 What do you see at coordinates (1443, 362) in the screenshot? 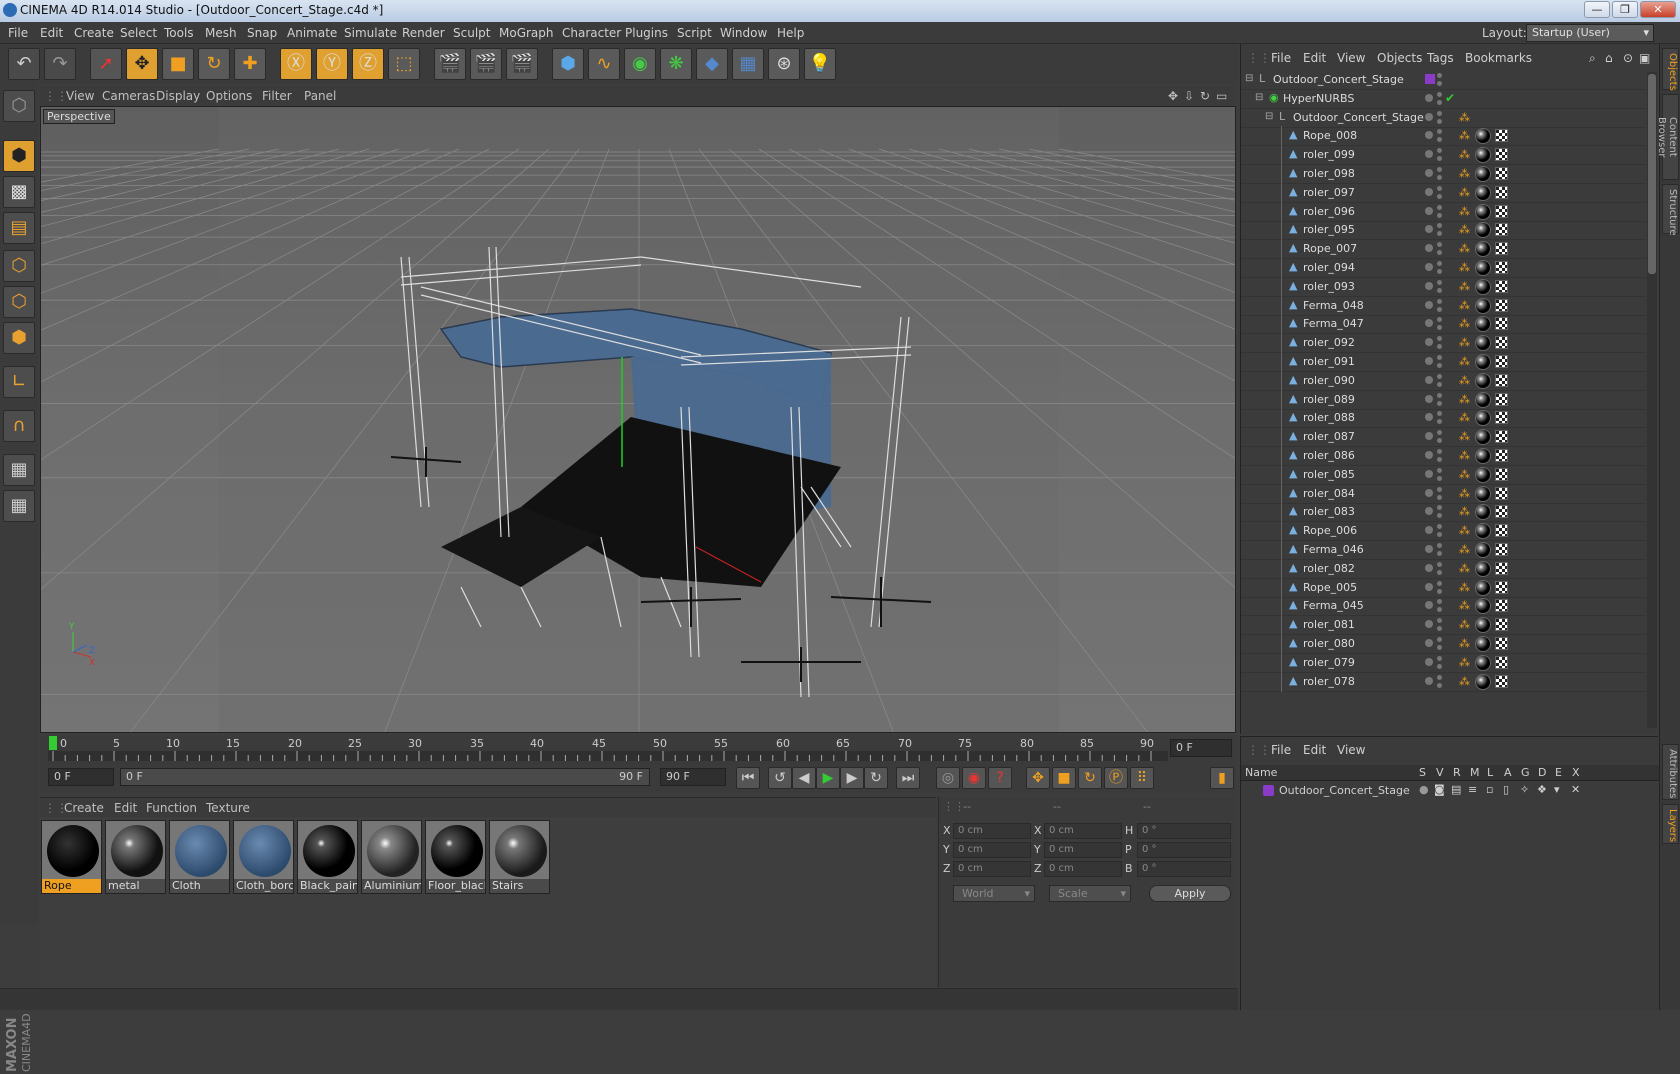
I see `object-row: ▲ roler_091 ⁂` at bounding box center [1443, 362].